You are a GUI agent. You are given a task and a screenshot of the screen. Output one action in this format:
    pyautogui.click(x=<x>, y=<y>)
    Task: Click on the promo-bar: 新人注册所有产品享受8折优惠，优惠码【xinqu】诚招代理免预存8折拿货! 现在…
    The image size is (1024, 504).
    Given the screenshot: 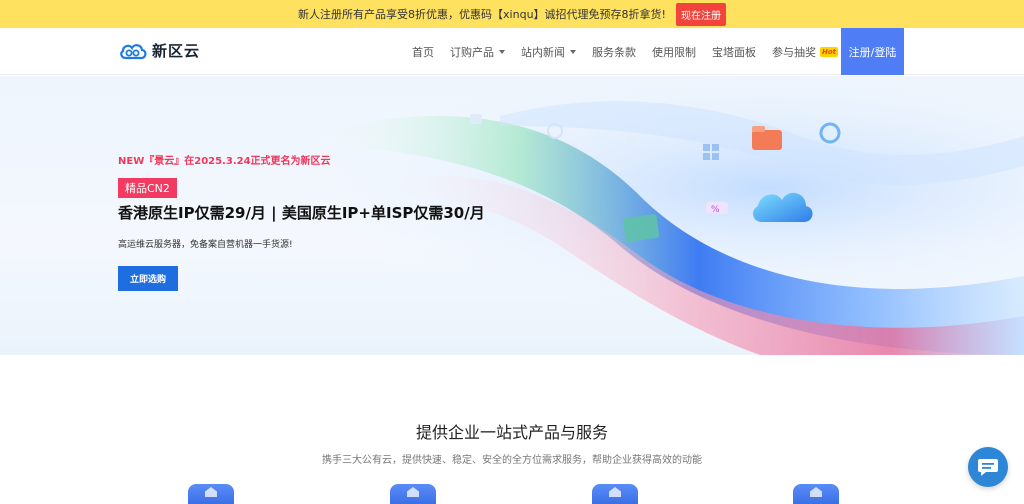 What is the action you would take?
    pyautogui.click(x=512, y=14)
    